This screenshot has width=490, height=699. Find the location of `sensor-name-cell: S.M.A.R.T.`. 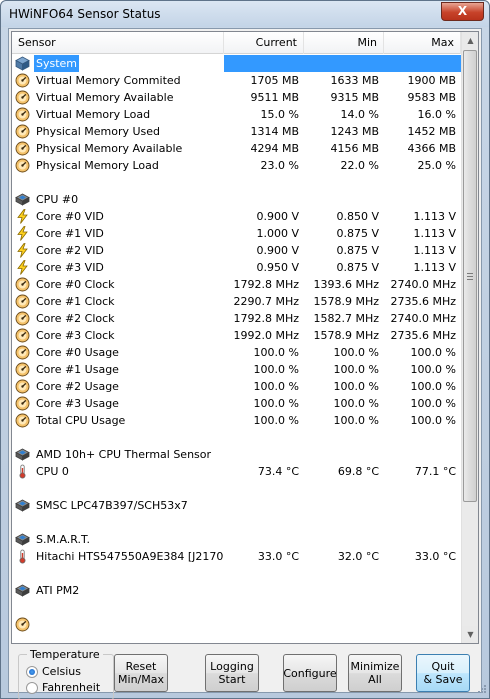

sensor-name-cell: S.M.A.R.T. is located at coordinates (118, 539).